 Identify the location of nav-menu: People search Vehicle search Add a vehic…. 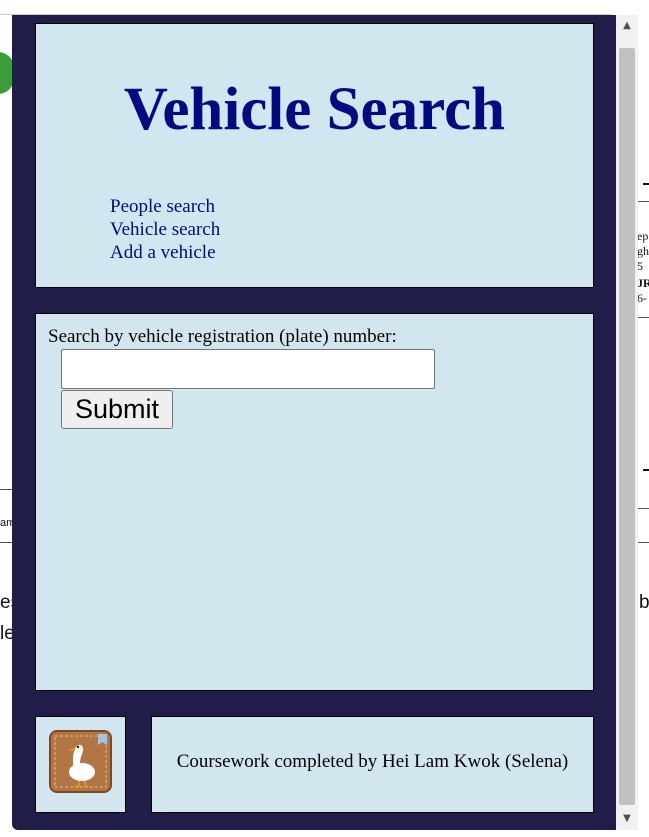
(165, 229).